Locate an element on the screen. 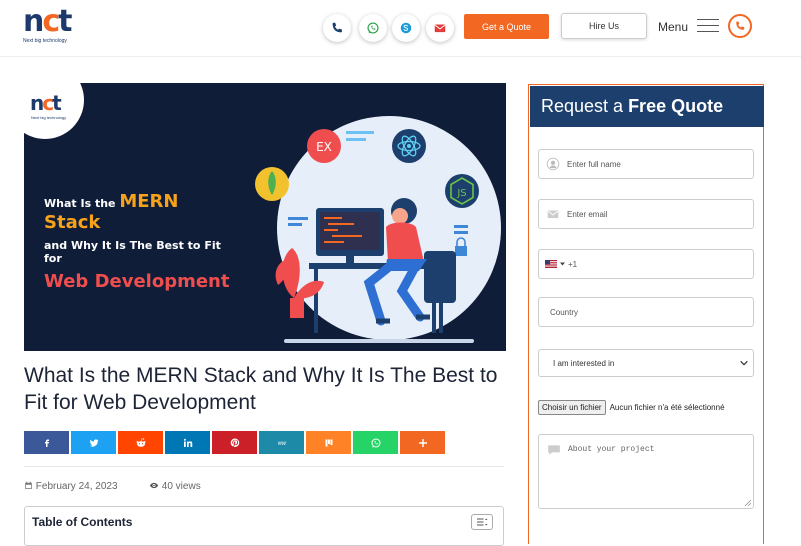 This screenshot has height=546, width=801. envelope-icon is located at coordinates (553, 214).